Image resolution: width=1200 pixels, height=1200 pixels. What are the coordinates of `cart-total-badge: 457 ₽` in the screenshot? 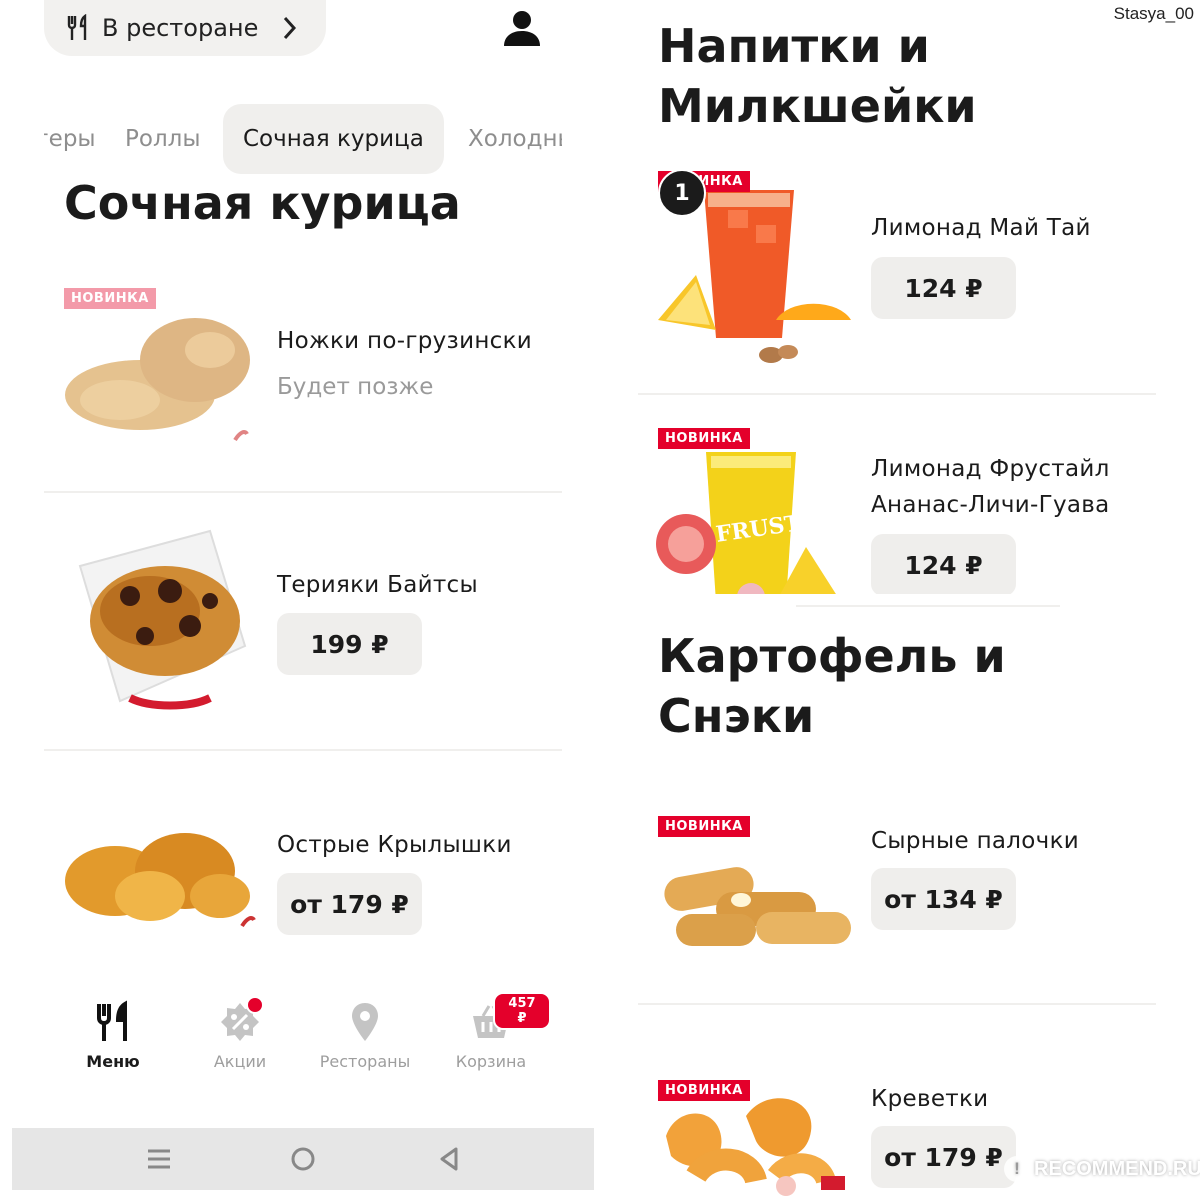 It's located at (522, 1011).